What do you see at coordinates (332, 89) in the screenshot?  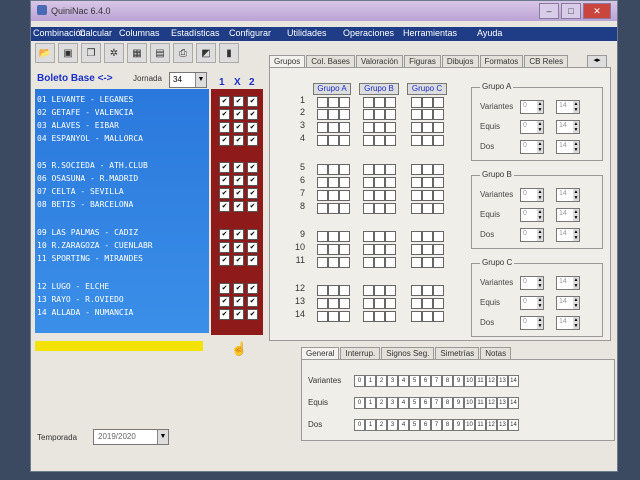 I see `group-button-0: Grupo A` at bounding box center [332, 89].